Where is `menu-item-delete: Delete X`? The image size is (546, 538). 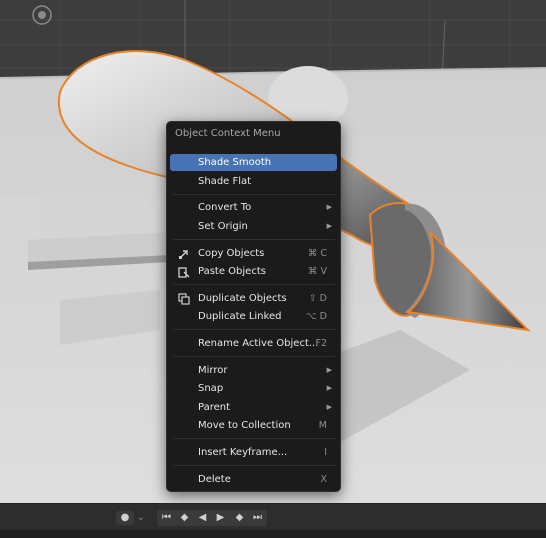
menu-item-delete: Delete X is located at coordinates (253, 479).